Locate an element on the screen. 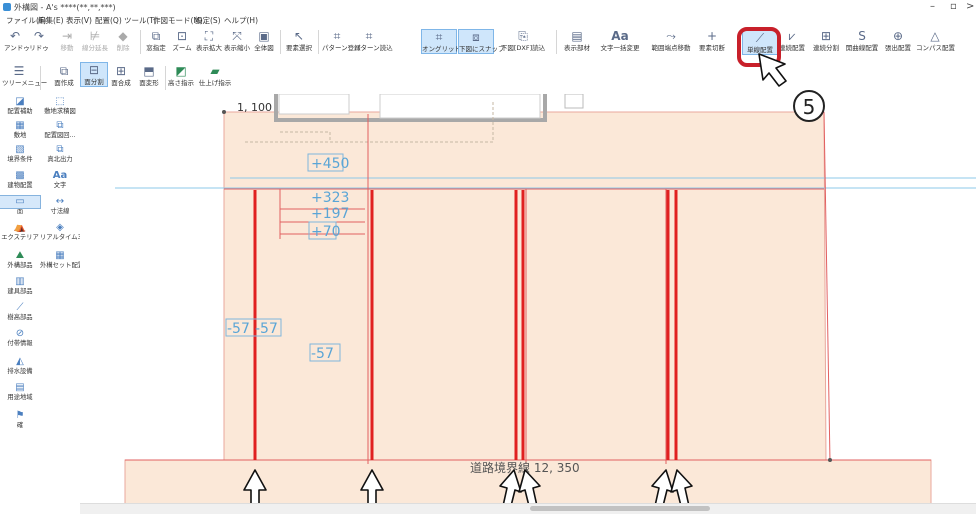 This screenshot has height=514, width=976. zoom-icon: ⊡ is located at coordinates (182, 36).